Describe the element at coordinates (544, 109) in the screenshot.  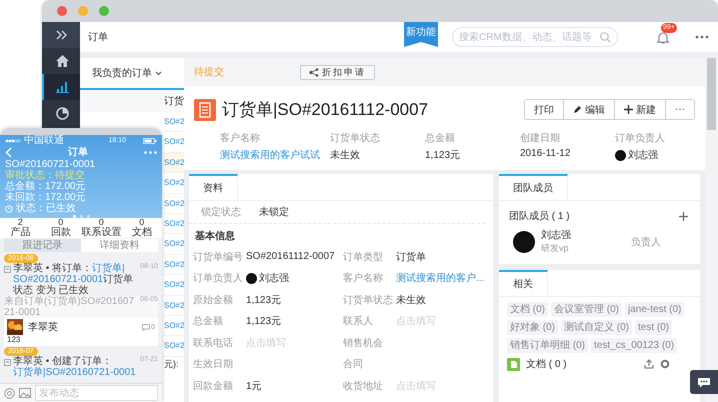
I see `action-button: 打印` at that location.